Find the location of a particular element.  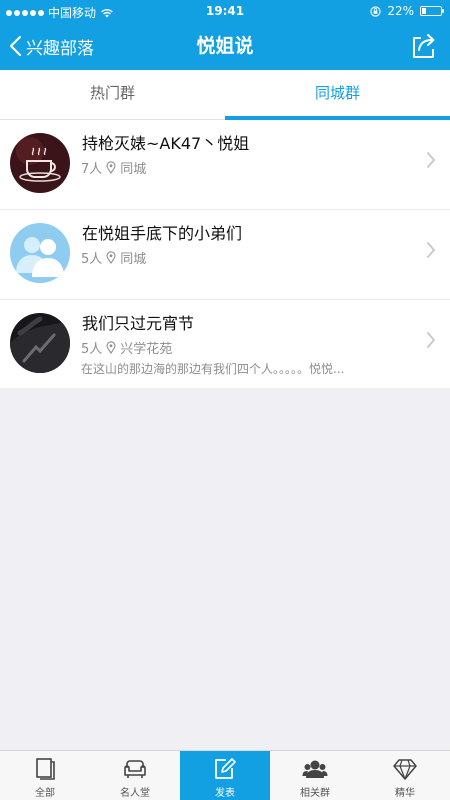

segment-tabs: 热门群 同城群 is located at coordinates (225, 95).